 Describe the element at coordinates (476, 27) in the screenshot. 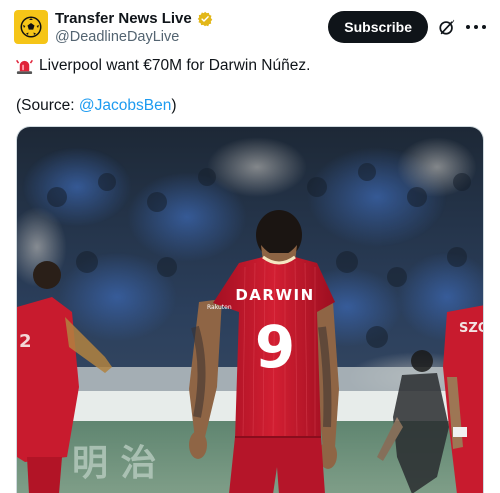

I see `more-options-icon` at that location.